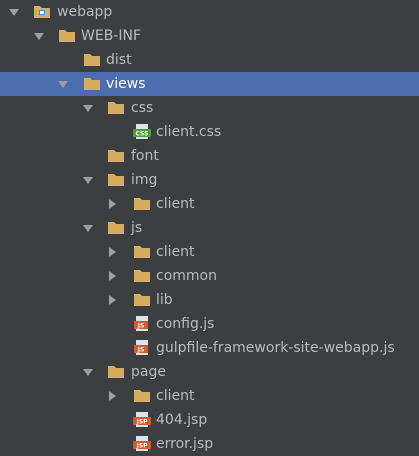 The image size is (419, 456). I want to click on tree-row-client-css: CSS client.css, so click(209, 132).